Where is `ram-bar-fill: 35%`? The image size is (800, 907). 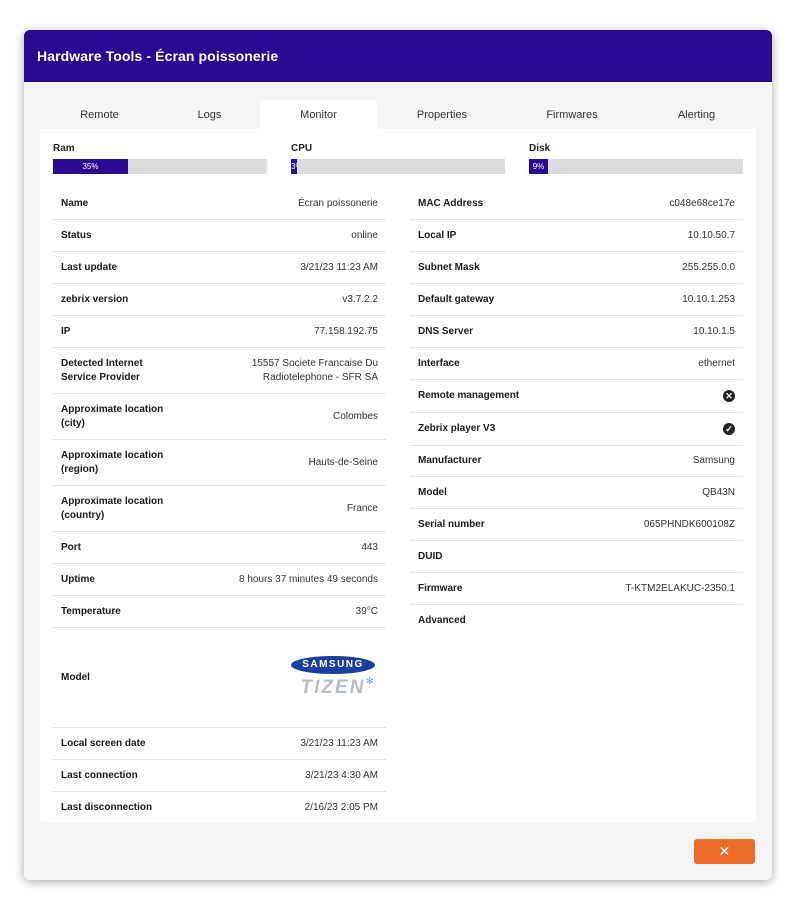
ram-bar-fill: 35% is located at coordinates (90, 166).